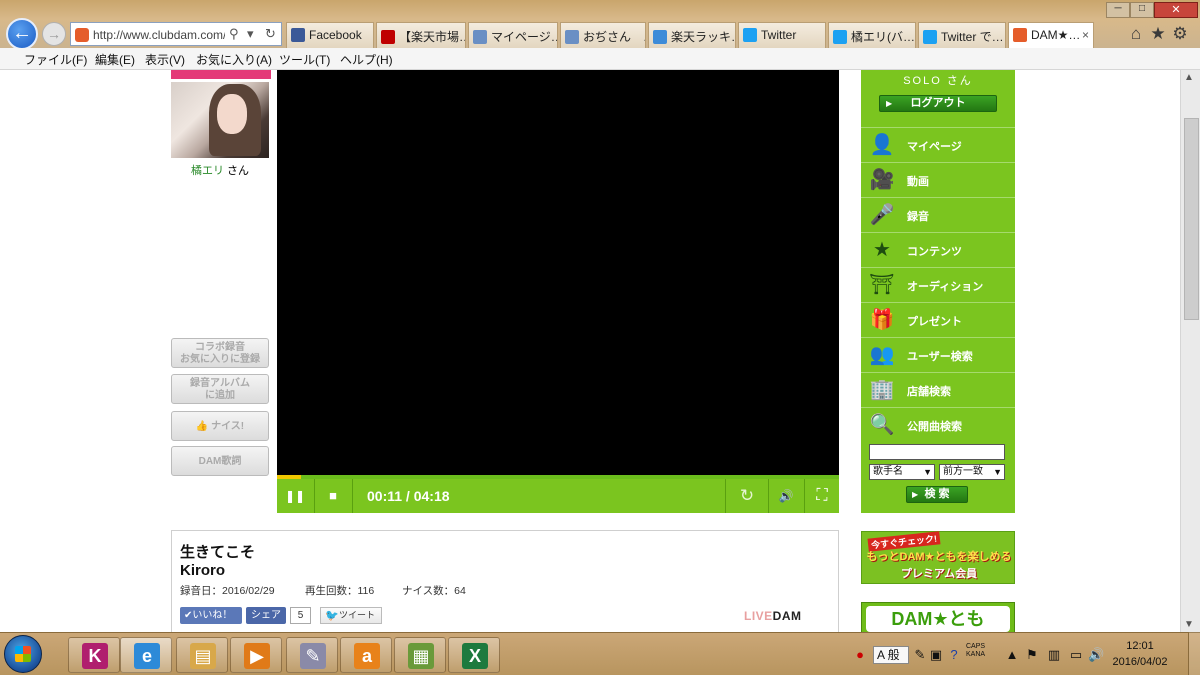 The height and width of the screenshot is (675, 1200). What do you see at coordinates (938, 144) in the screenshot?
I see `nav-item: 👤 マイページ` at bounding box center [938, 144].